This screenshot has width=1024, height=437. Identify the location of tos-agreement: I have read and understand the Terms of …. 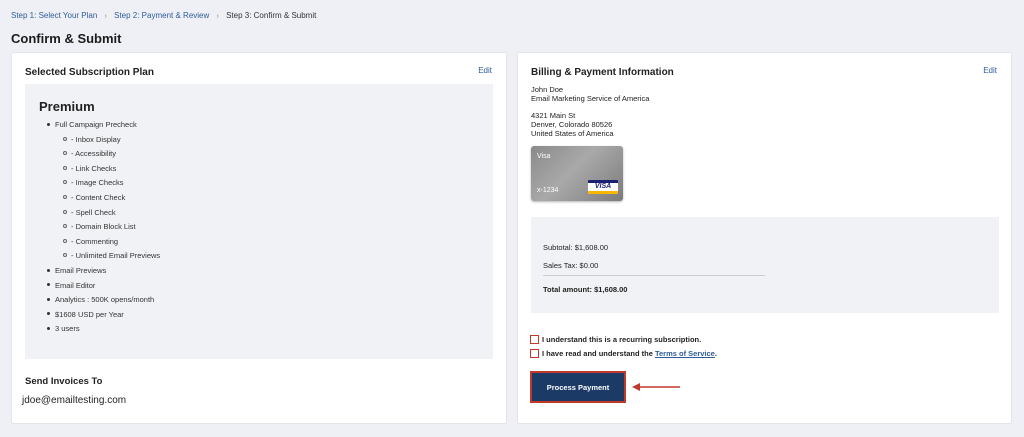
(623, 353).